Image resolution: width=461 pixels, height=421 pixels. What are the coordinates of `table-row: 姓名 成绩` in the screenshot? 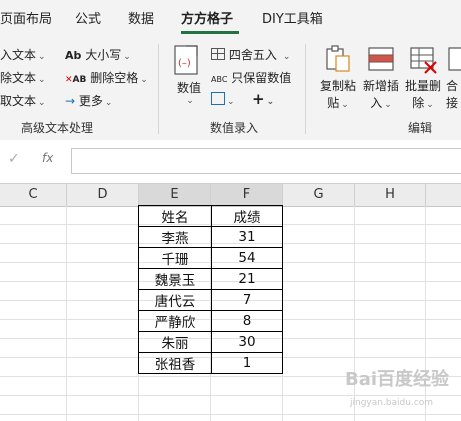 It's located at (210, 216).